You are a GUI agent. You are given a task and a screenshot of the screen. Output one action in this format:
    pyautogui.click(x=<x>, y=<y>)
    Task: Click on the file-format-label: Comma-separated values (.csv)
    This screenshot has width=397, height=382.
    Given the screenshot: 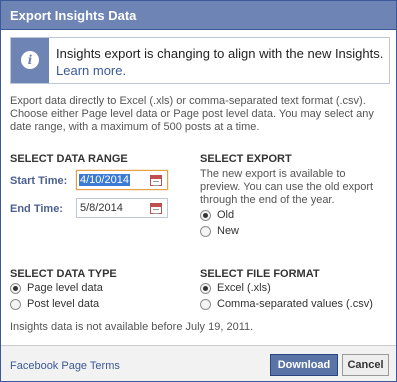 What is the action you would take?
    pyautogui.click(x=295, y=304)
    